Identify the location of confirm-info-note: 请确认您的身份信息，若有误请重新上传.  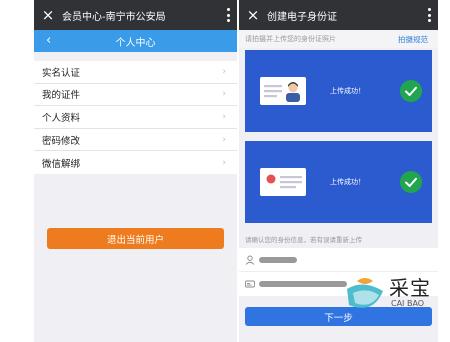
(303, 240).